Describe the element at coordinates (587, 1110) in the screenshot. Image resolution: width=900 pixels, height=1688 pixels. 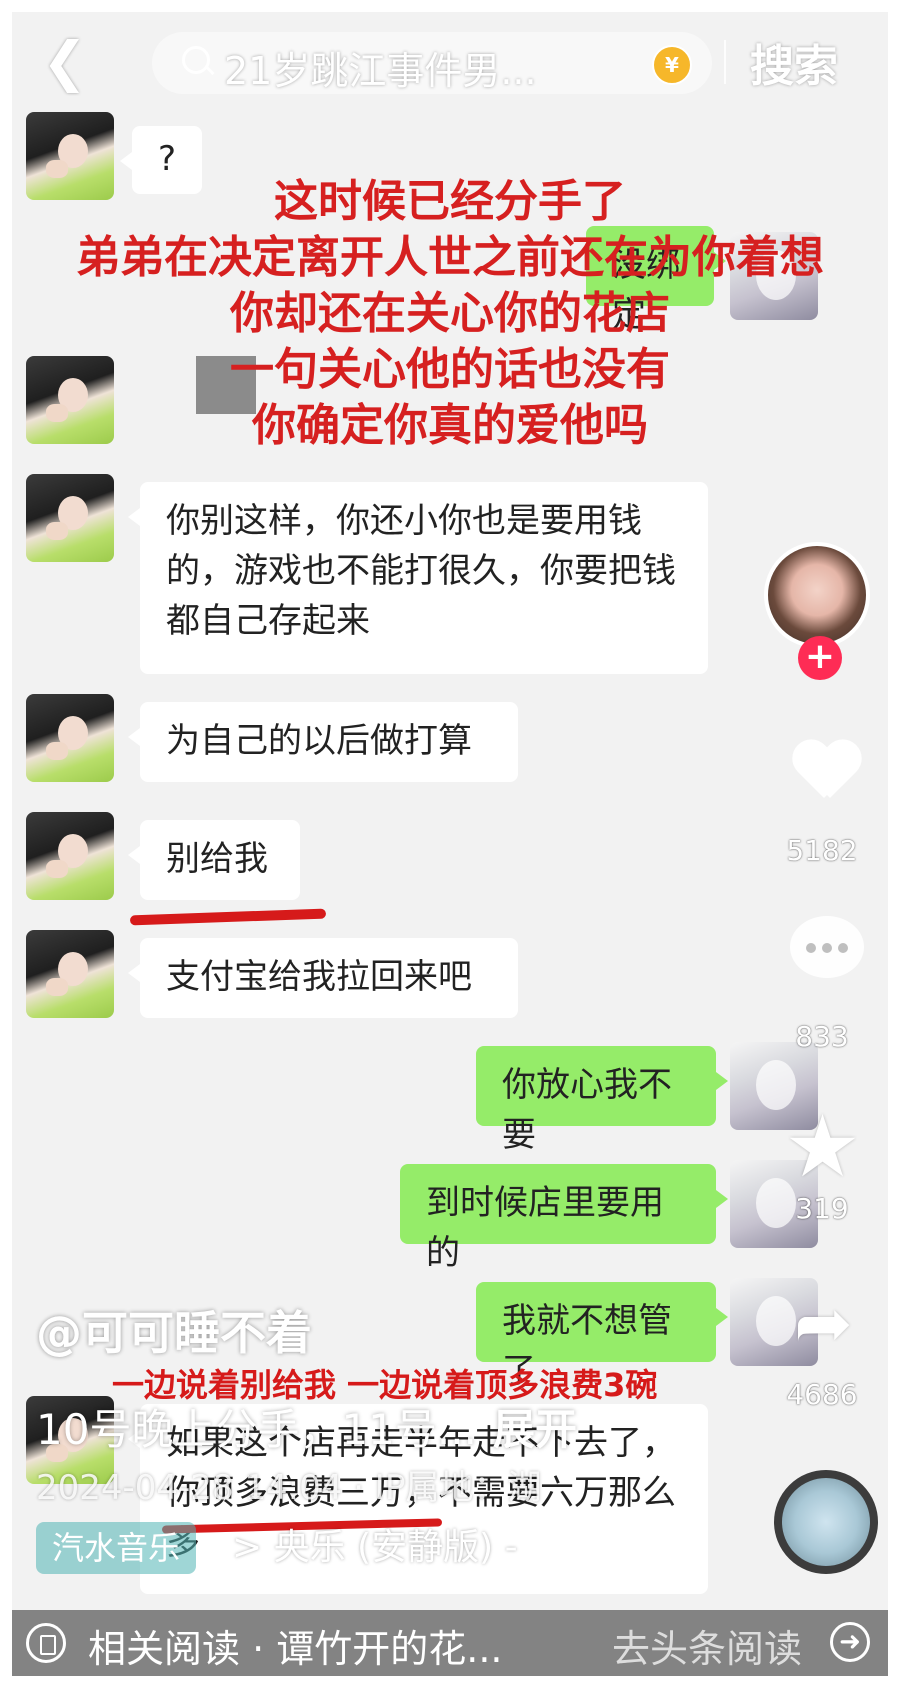
I see `message-text: 你放心我不要` at that location.